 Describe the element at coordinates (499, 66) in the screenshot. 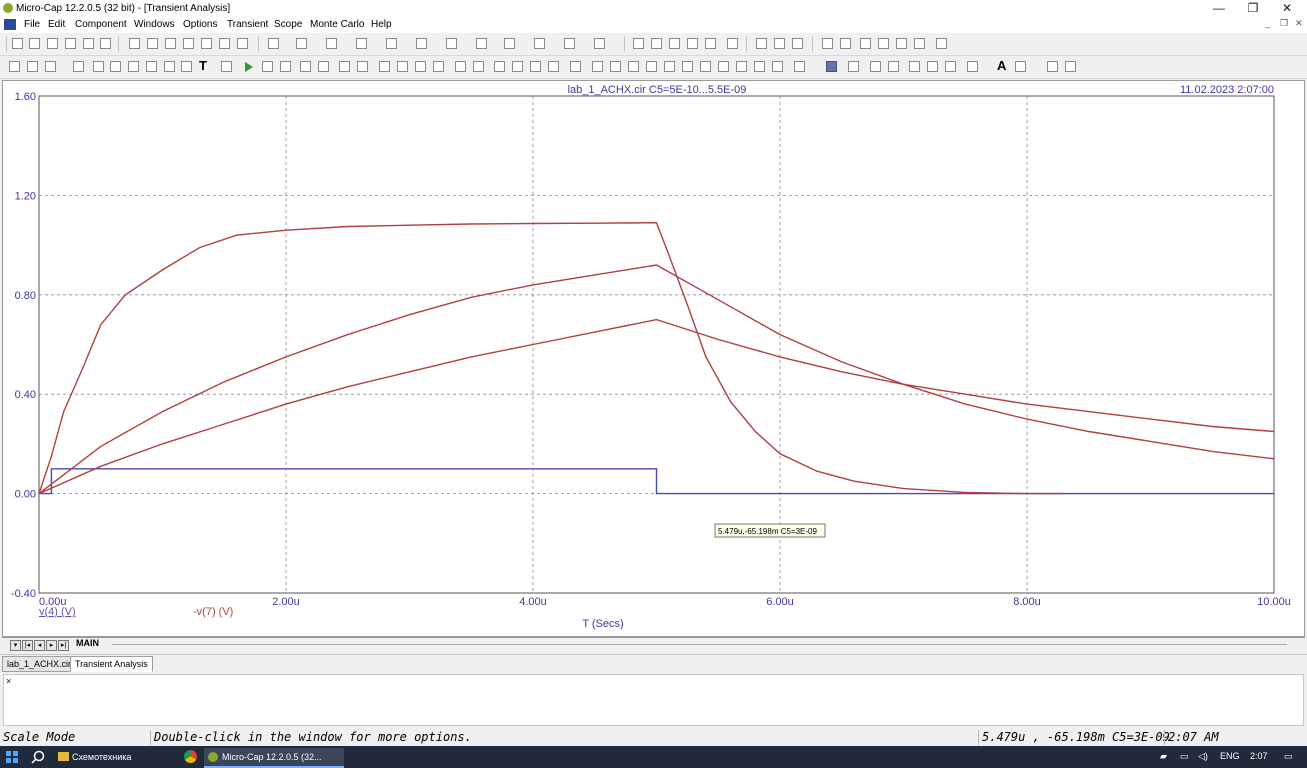

I see `plot-dialog-icon` at that location.